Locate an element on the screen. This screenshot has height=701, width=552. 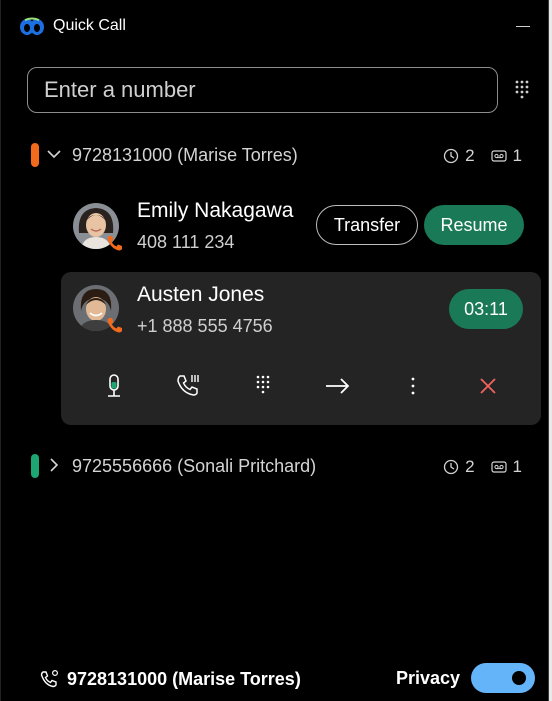
transfer-call-button is located at coordinates (338, 386).